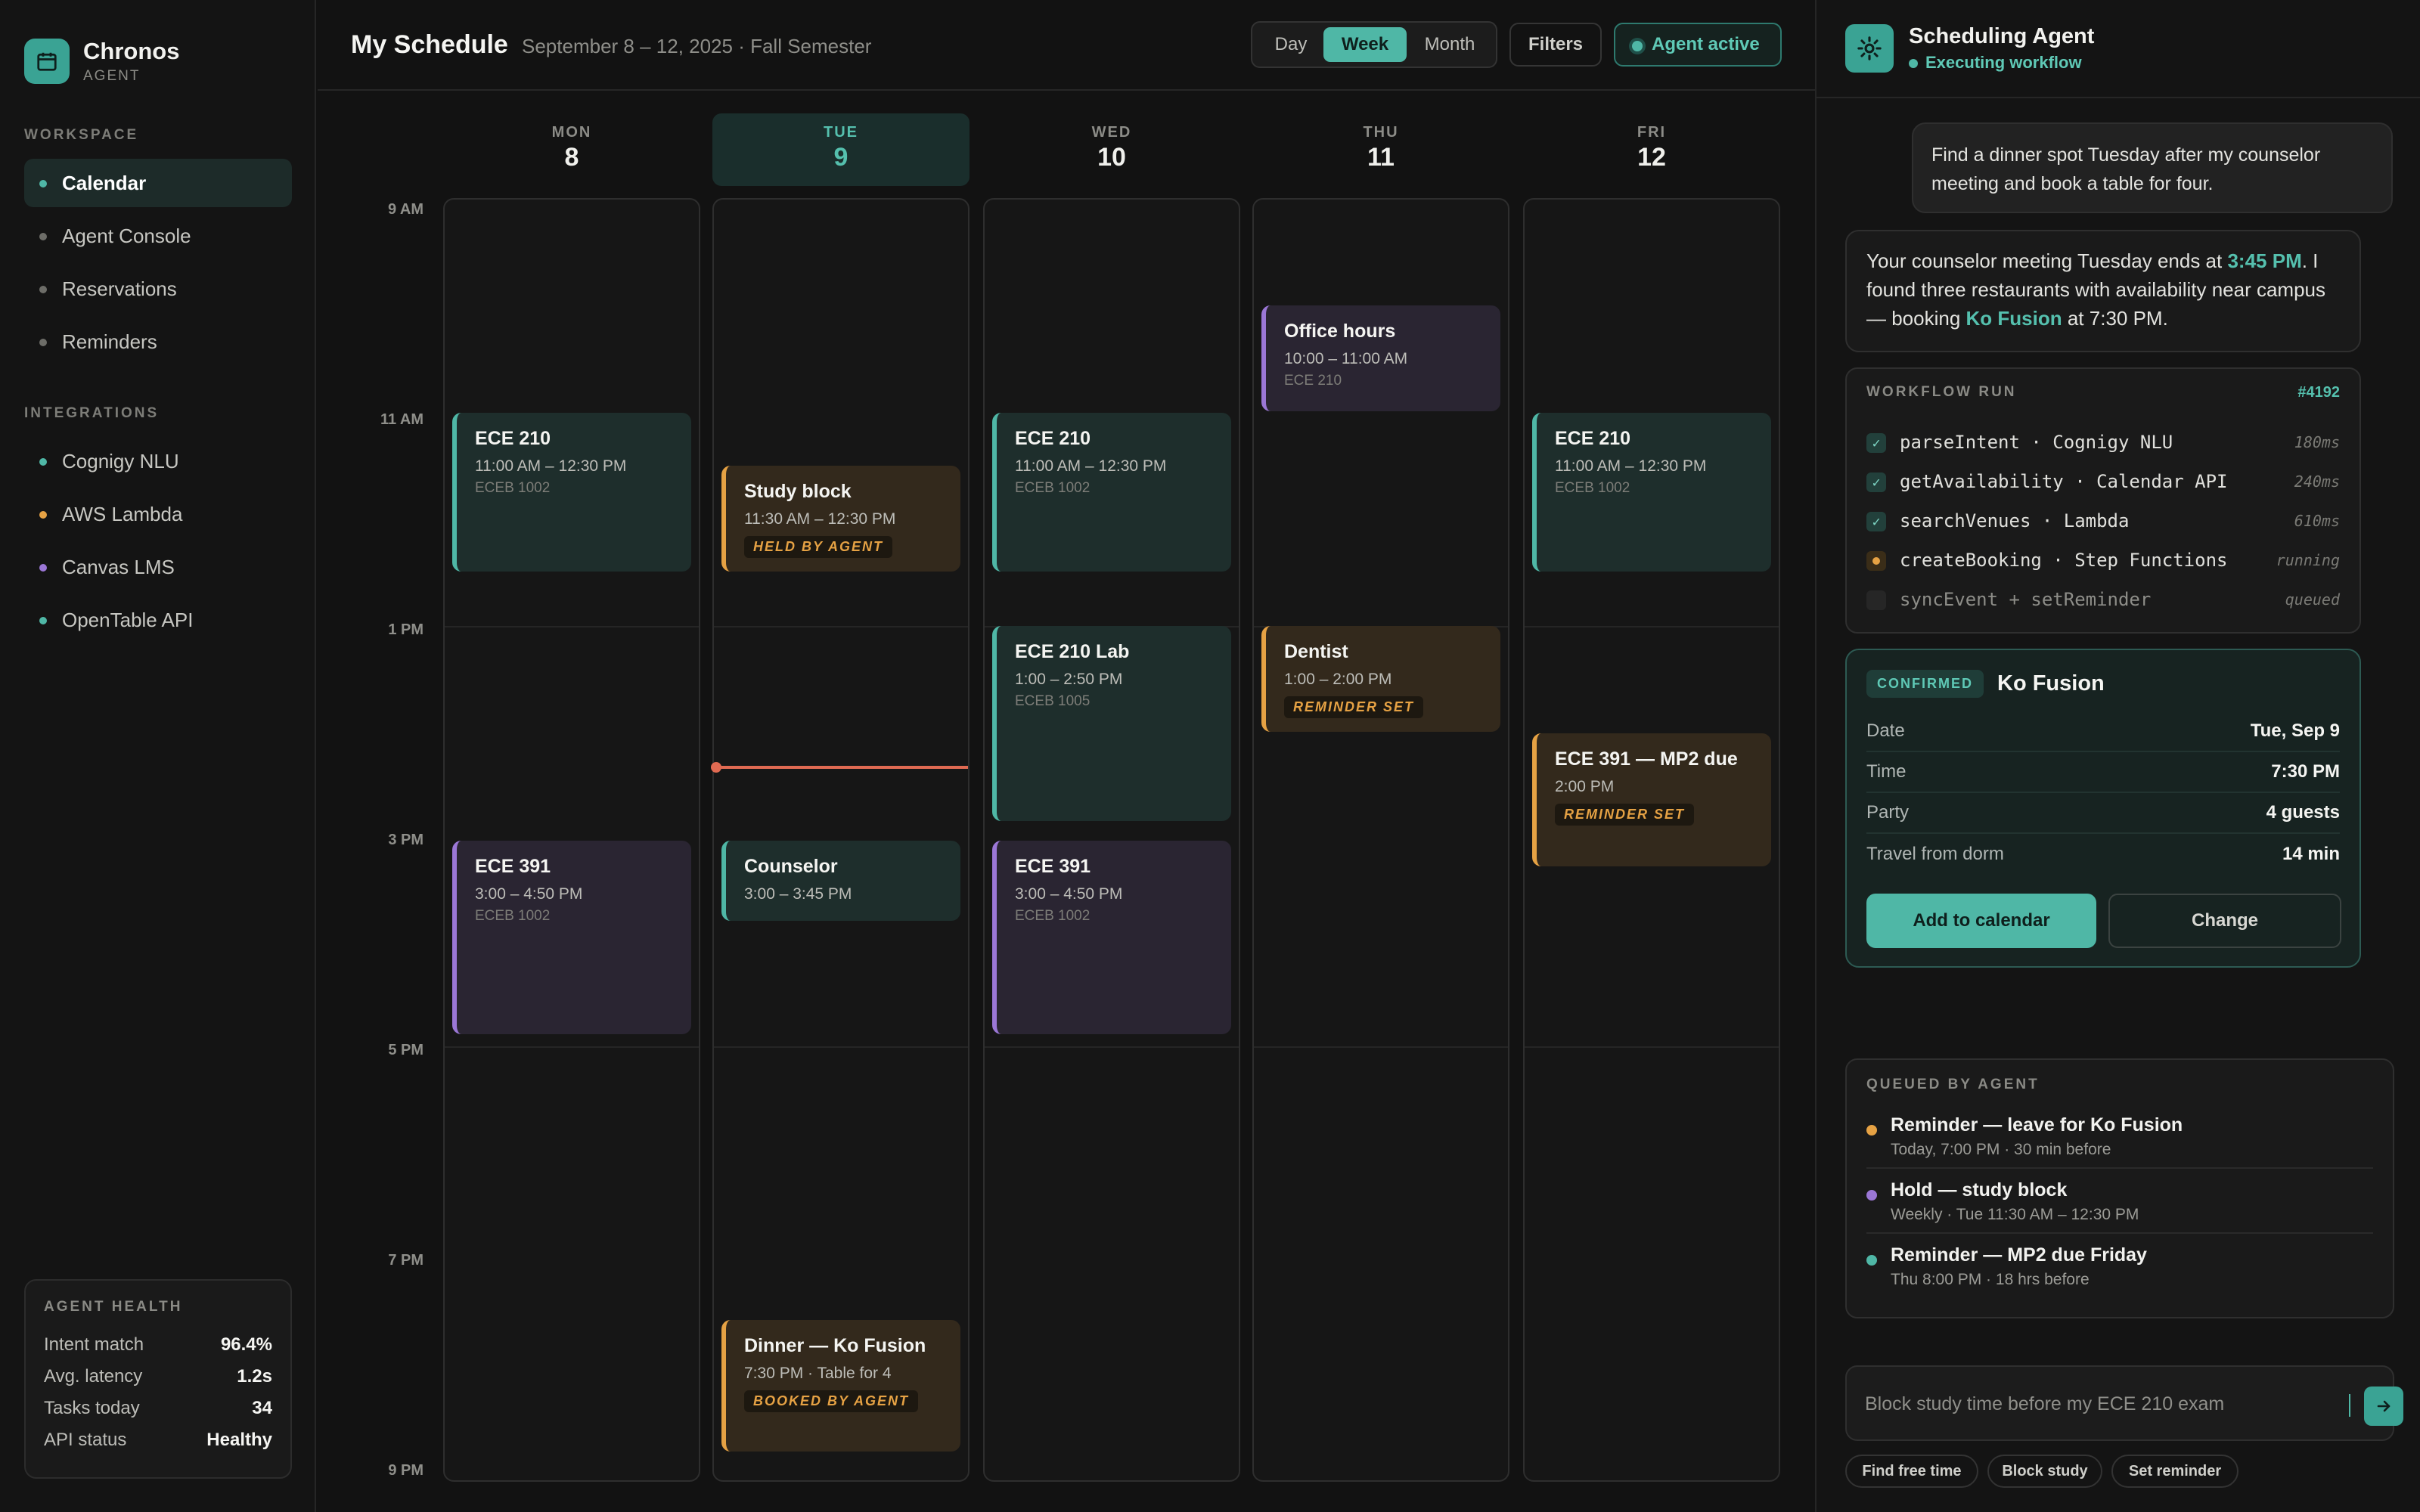 The height and width of the screenshot is (1512, 2420). I want to click on day-name: MON, so click(571, 132).